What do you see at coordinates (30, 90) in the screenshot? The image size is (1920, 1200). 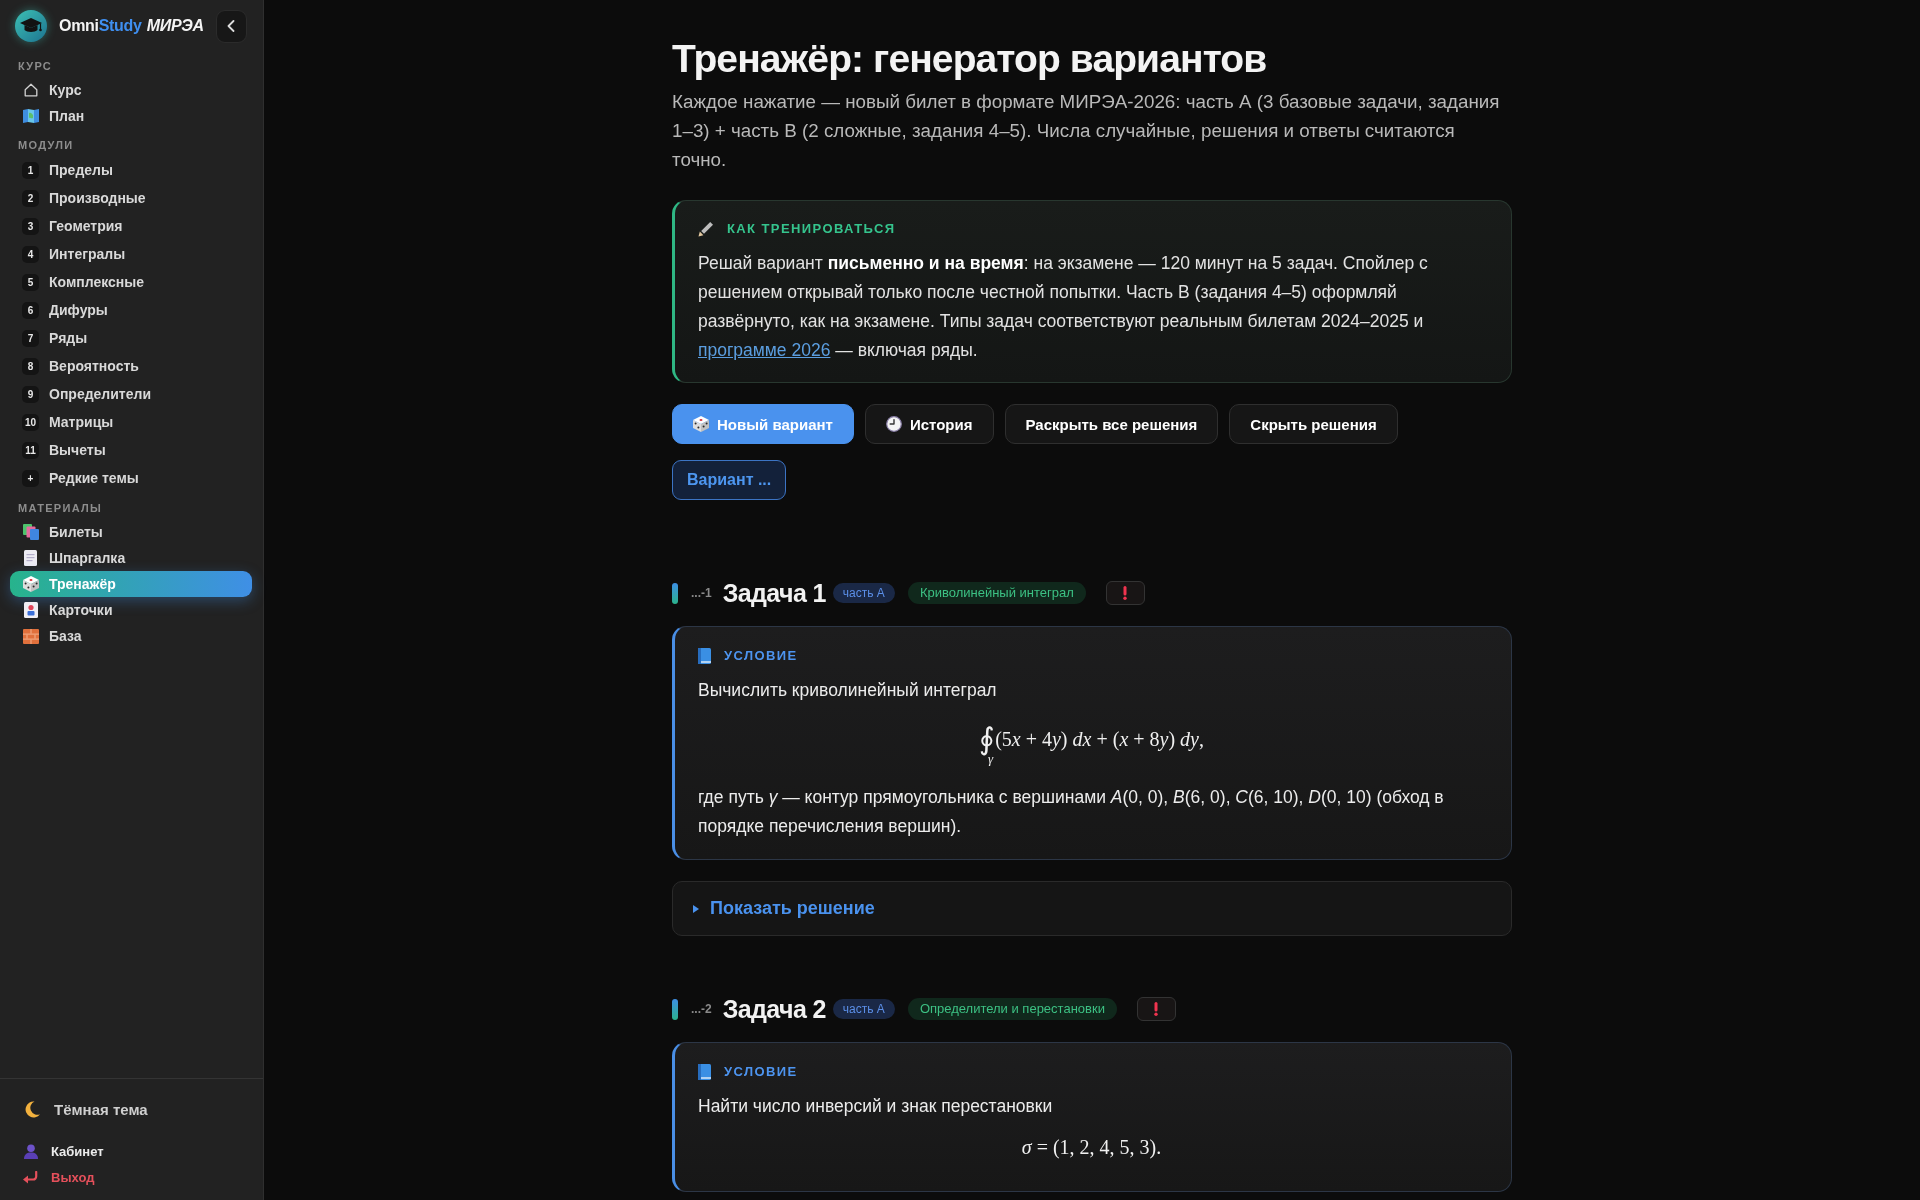 I see `house-icon` at bounding box center [30, 90].